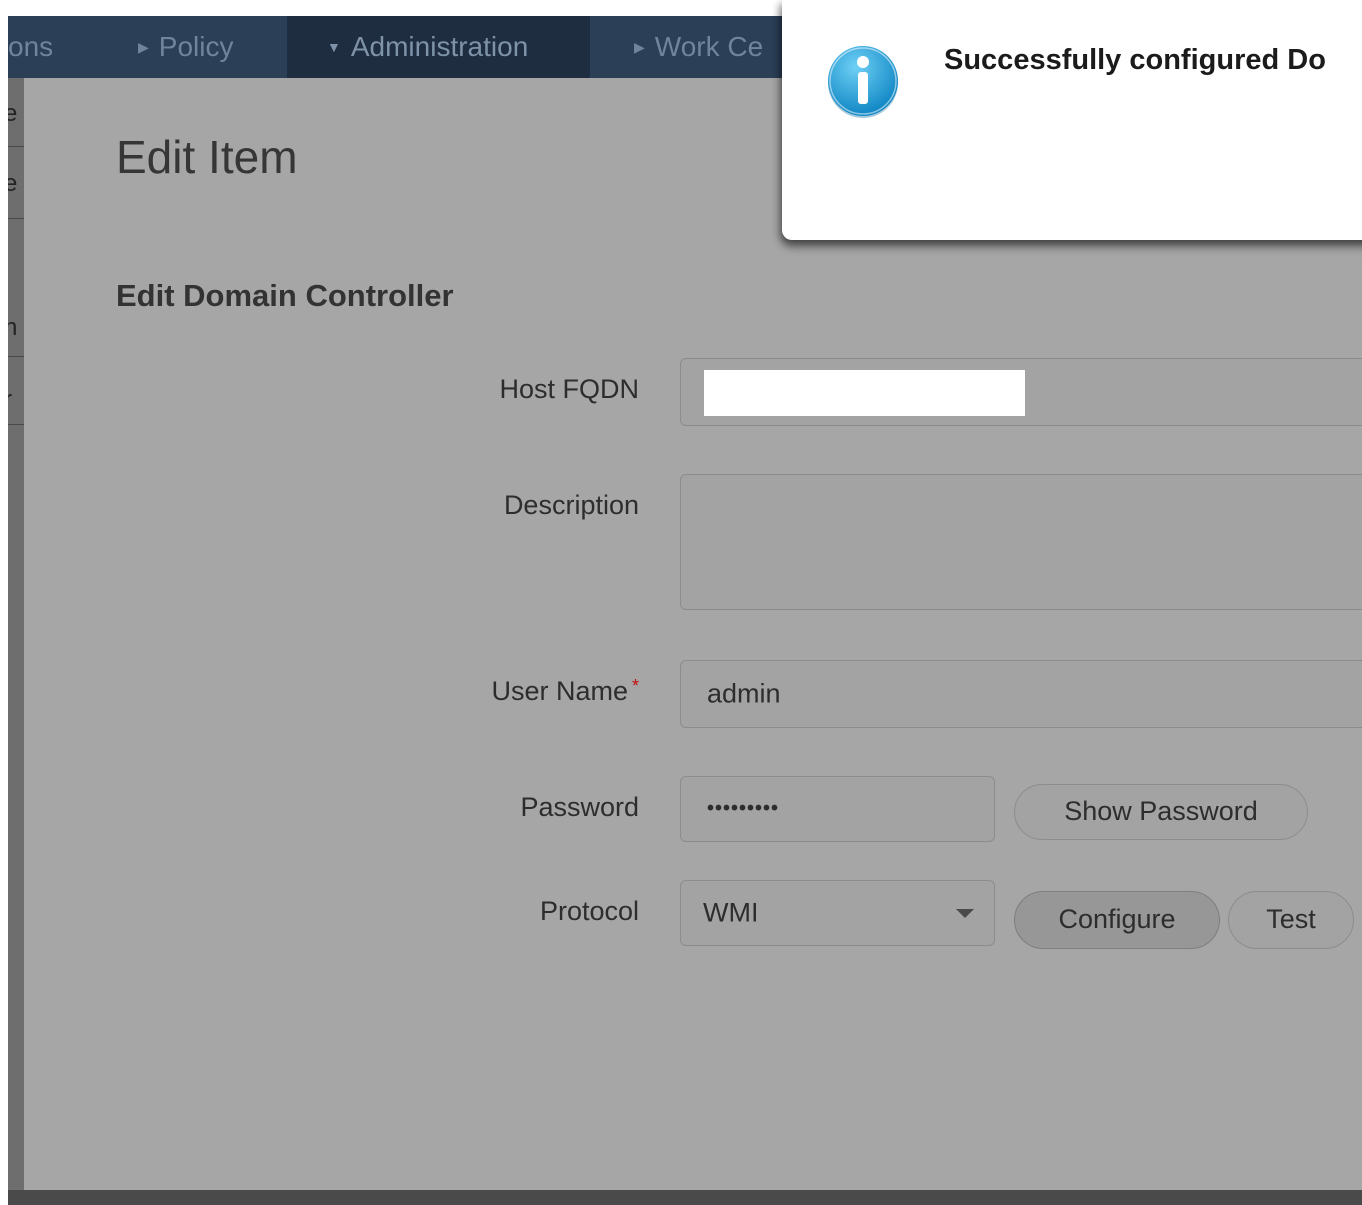 The width and height of the screenshot is (1362, 1205). I want to click on required-indicator: *, so click(635, 686).